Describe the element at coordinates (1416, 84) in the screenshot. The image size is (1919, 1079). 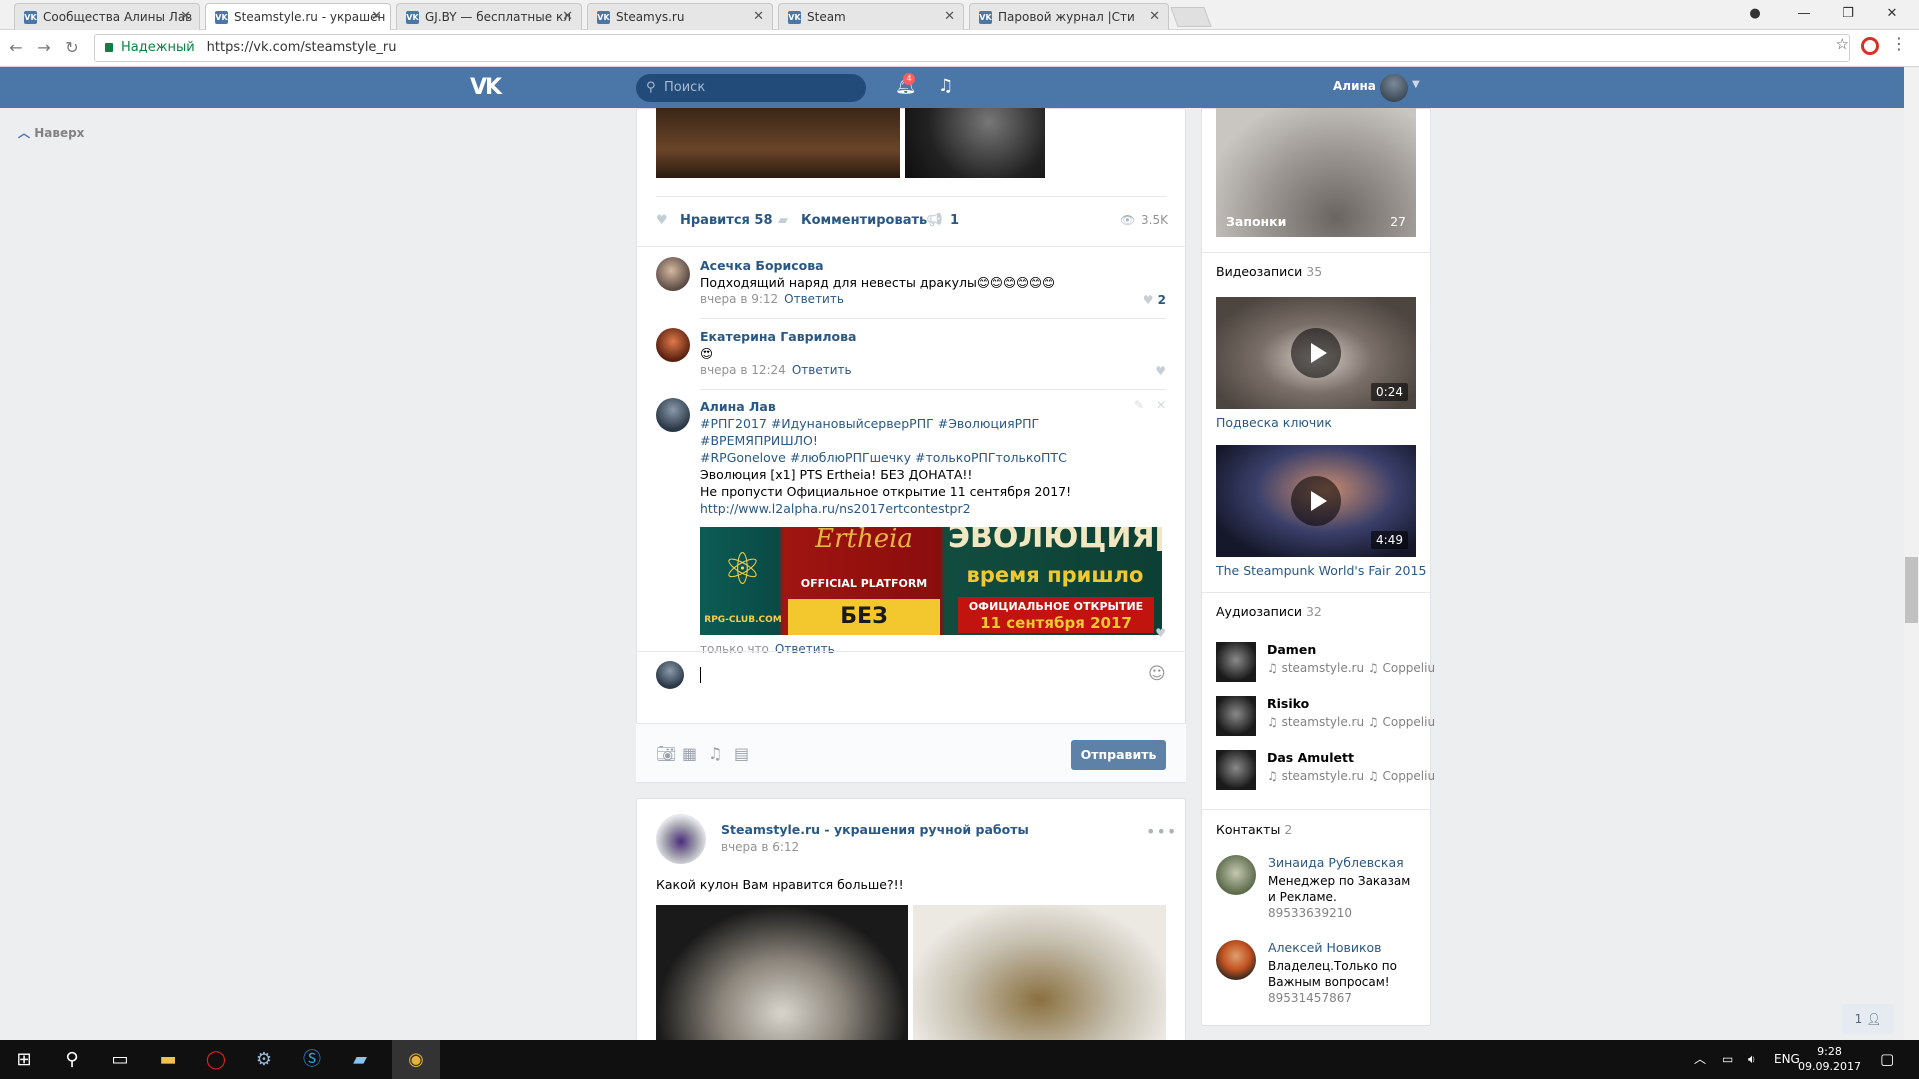
I see `chevron-down-icon: ▼` at that location.